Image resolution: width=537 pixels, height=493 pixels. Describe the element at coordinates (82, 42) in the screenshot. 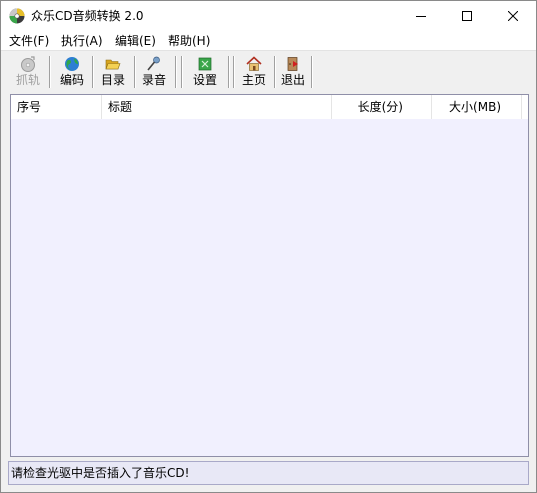

I see `menu-execute: 执行(A)` at that location.